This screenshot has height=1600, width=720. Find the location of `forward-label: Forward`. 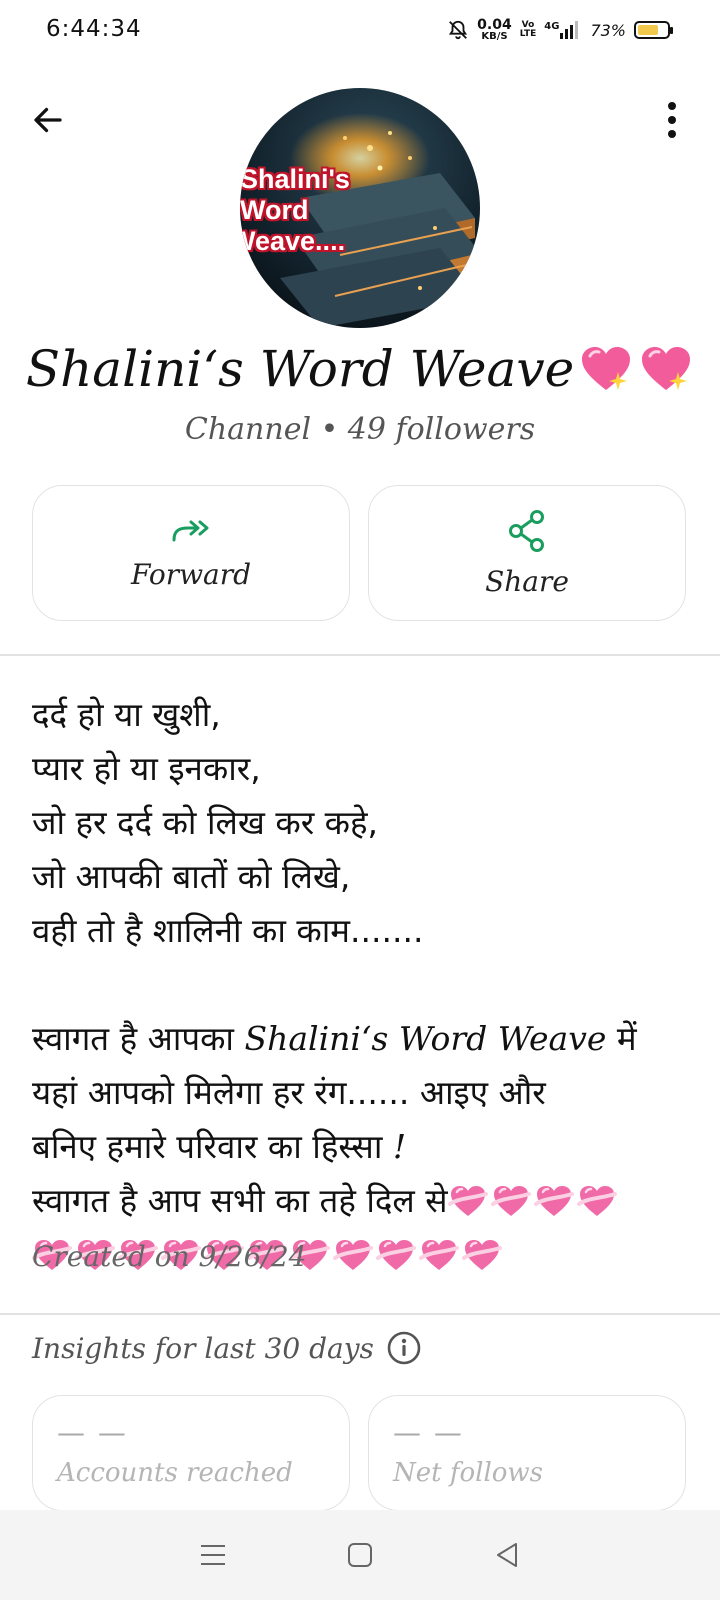

forward-label: Forward is located at coordinates (191, 574).